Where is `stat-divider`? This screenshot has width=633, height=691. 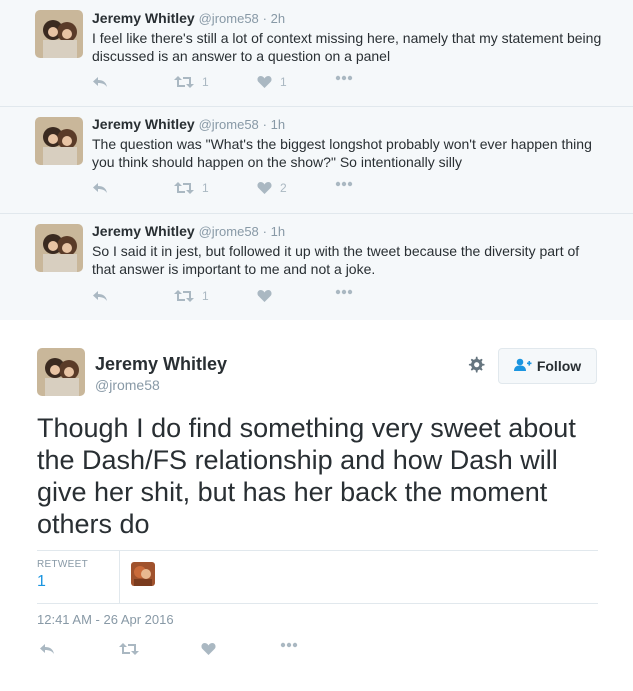 stat-divider is located at coordinates (119, 577).